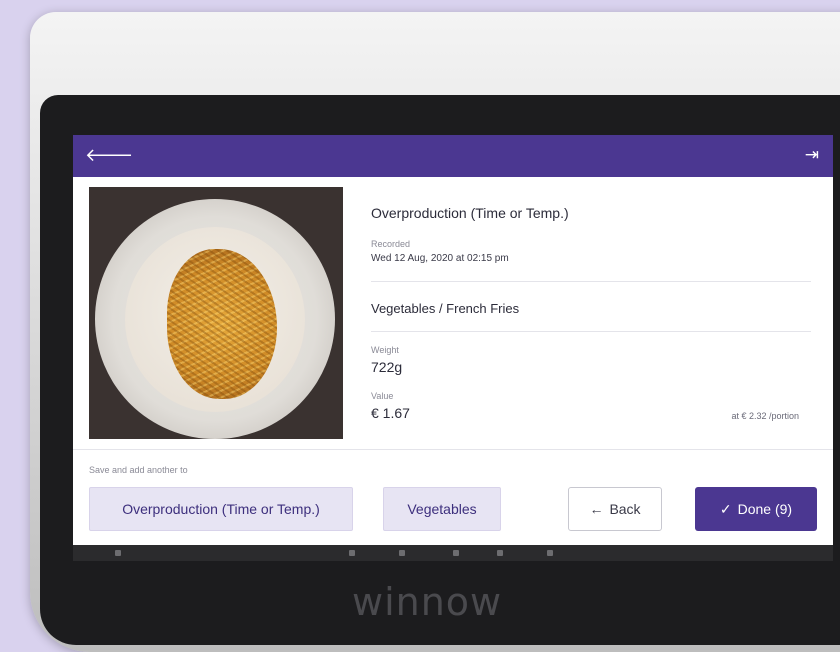 This screenshot has width=840, height=652. Describe the element at coordinates (453, 156) in the screenshot. I see `top-bar: 🡐 ⇥` at that location.